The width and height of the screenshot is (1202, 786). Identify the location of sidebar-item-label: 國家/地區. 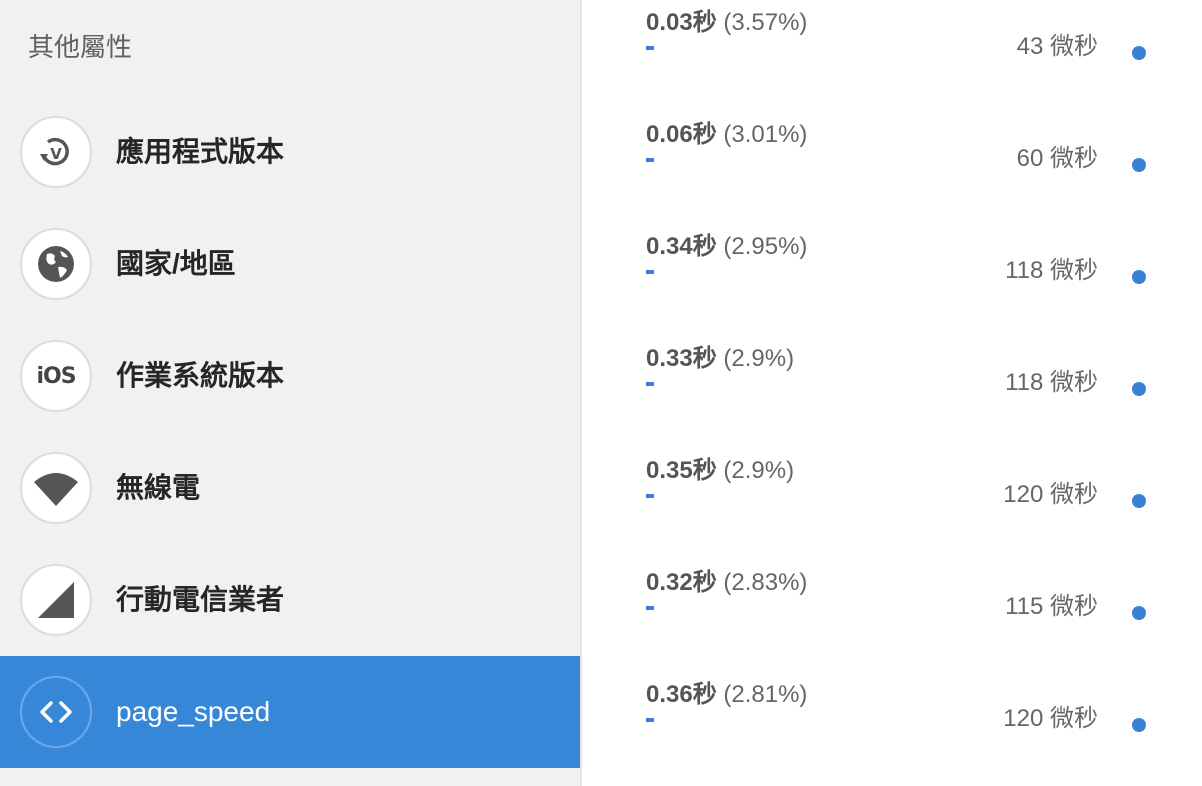
(176, 263).